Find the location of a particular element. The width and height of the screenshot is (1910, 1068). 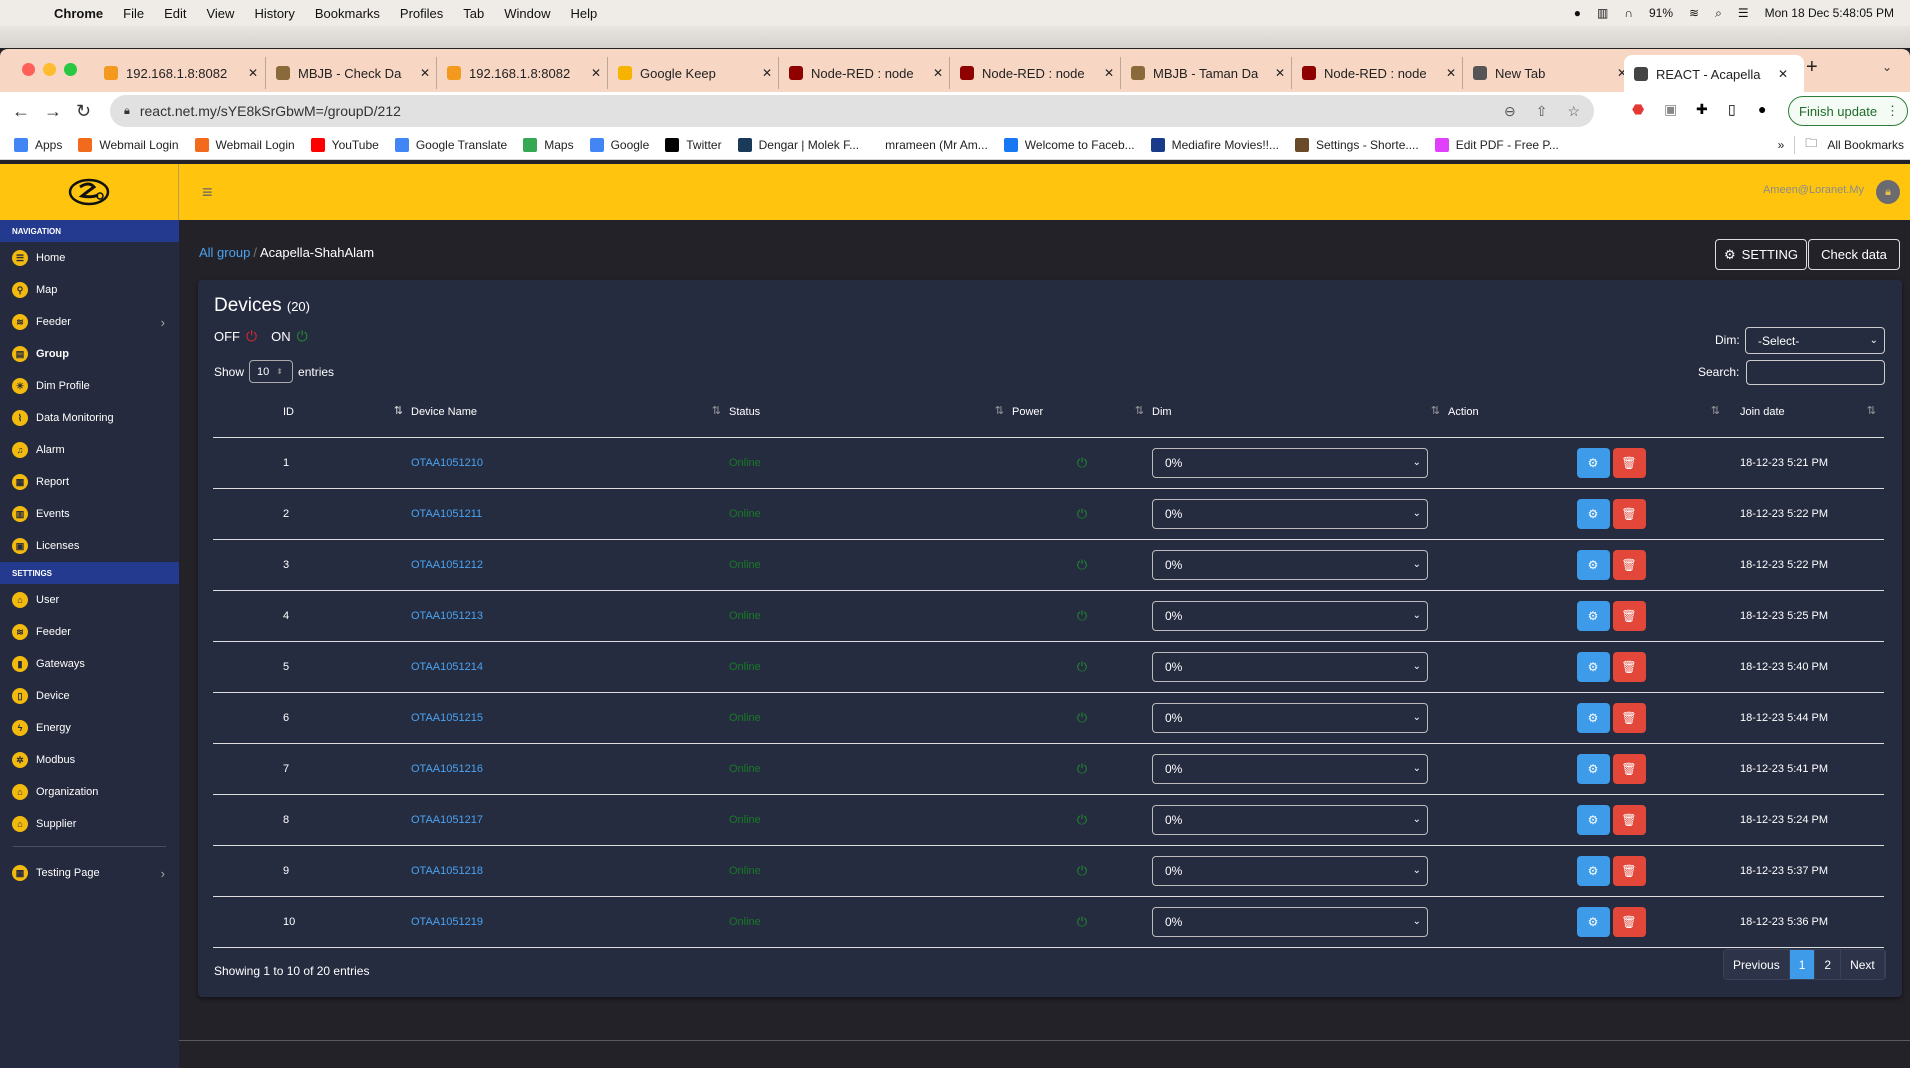

battery-percent: 91% is located at coordinates (1661, 13).